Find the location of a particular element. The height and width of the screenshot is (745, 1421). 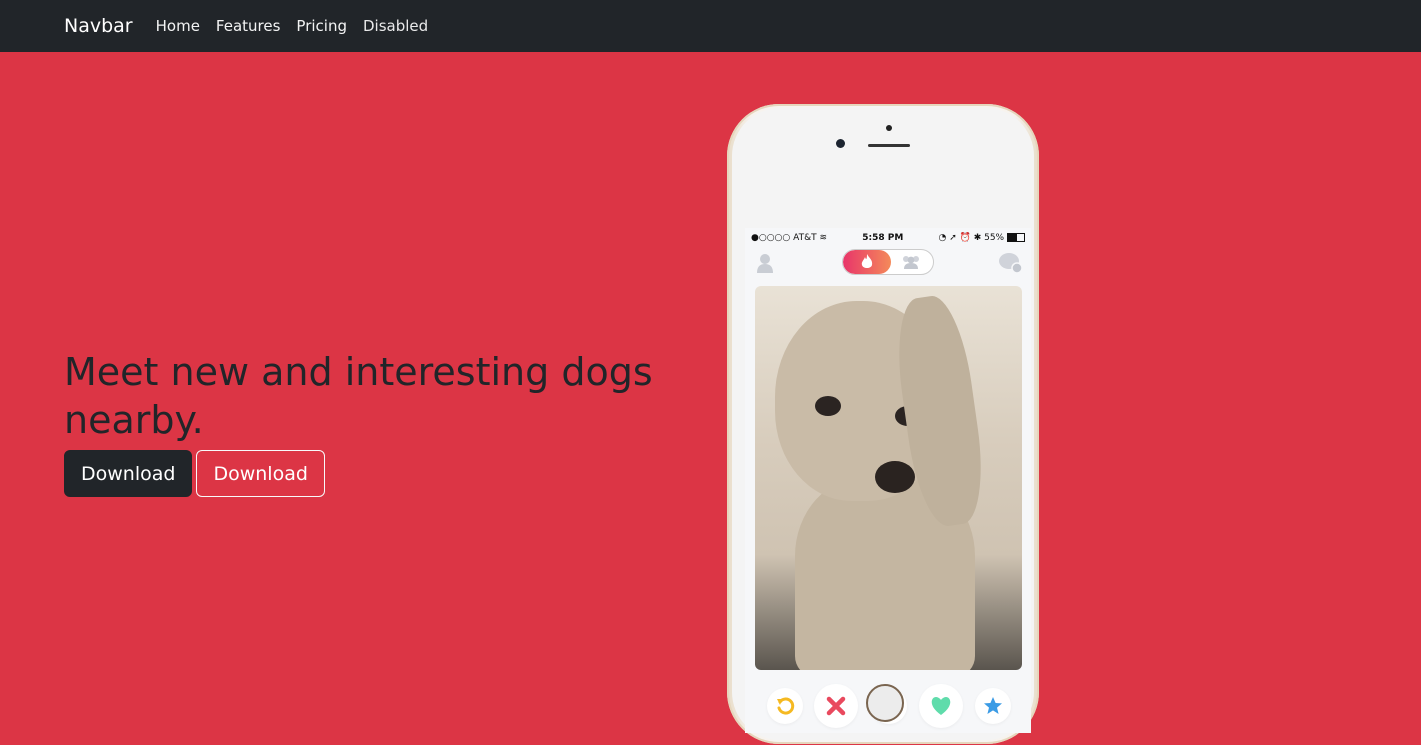

download-button-outline: Download is located at coordinates (260, 473).